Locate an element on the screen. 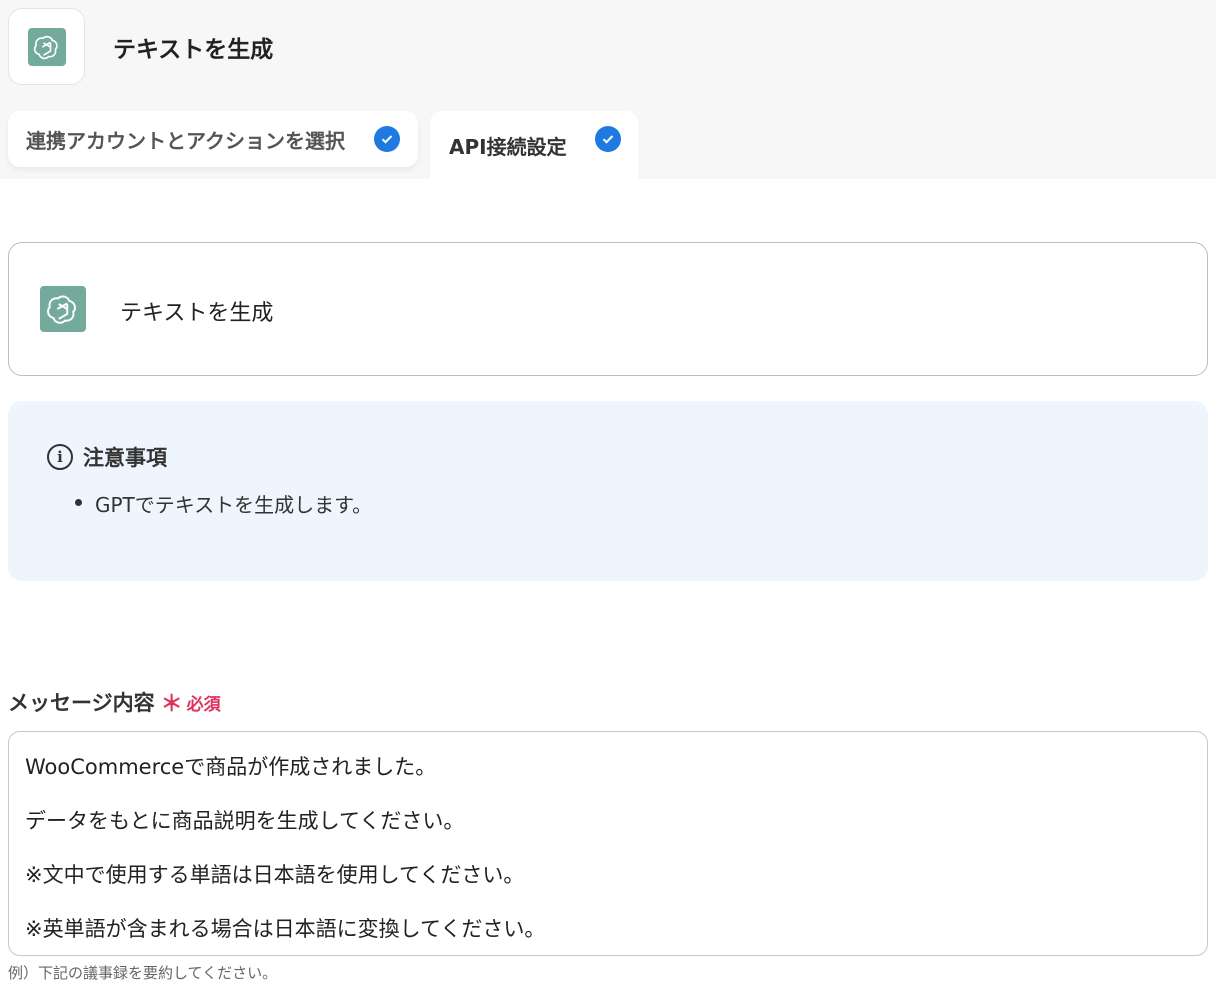 The image size is (1216, 990). tab-label: API接続設定 is located at coordinates (508, 146).